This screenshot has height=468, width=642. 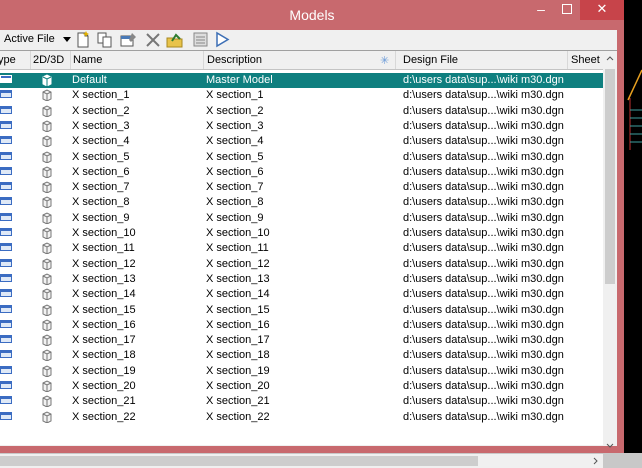 I want to click on model-description: X section_20, so click(x=238, y=386).